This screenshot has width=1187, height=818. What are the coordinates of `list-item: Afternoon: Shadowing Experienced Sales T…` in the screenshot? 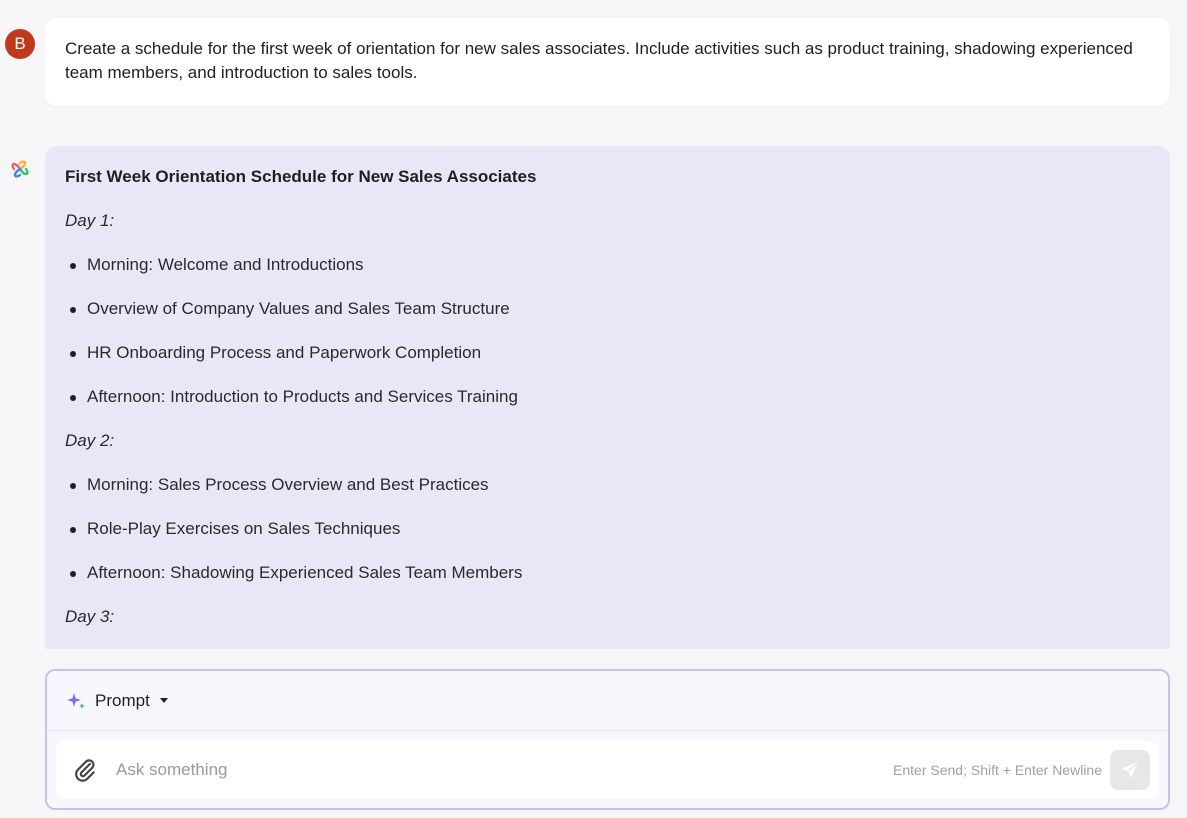 It's located at (607, 573).